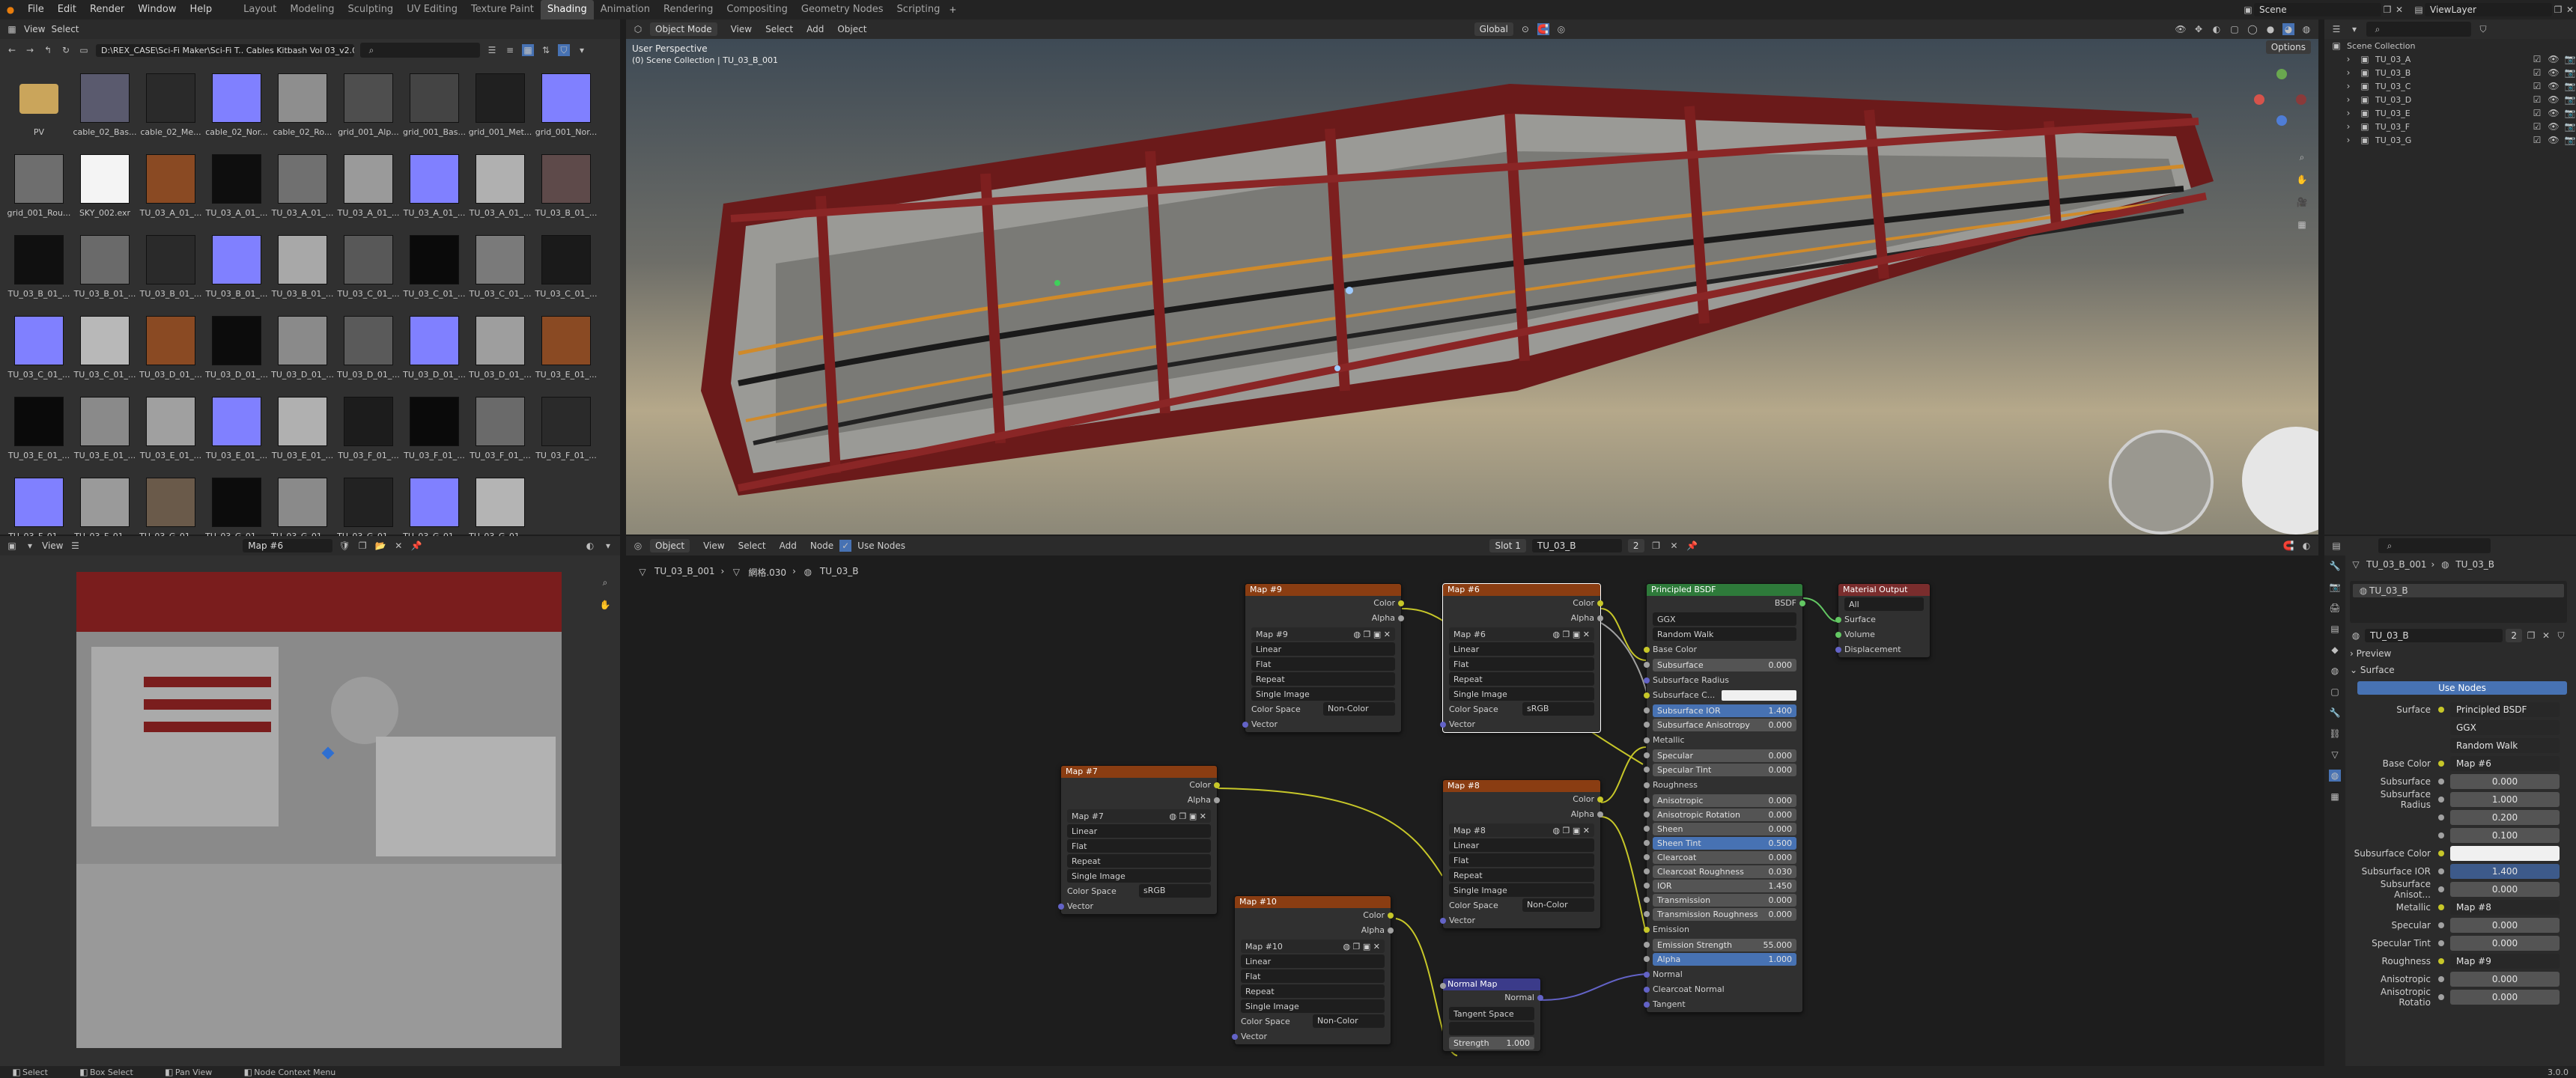 The height and width of the screenshot is (1078, 2576). I want to click on display-list-icon: ☰, so click(492, 50).